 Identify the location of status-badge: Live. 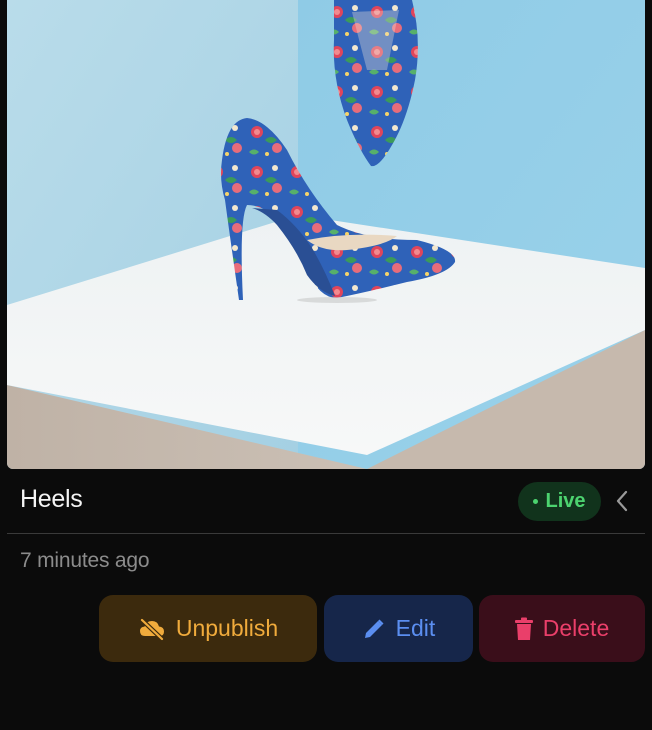
(559, 501).